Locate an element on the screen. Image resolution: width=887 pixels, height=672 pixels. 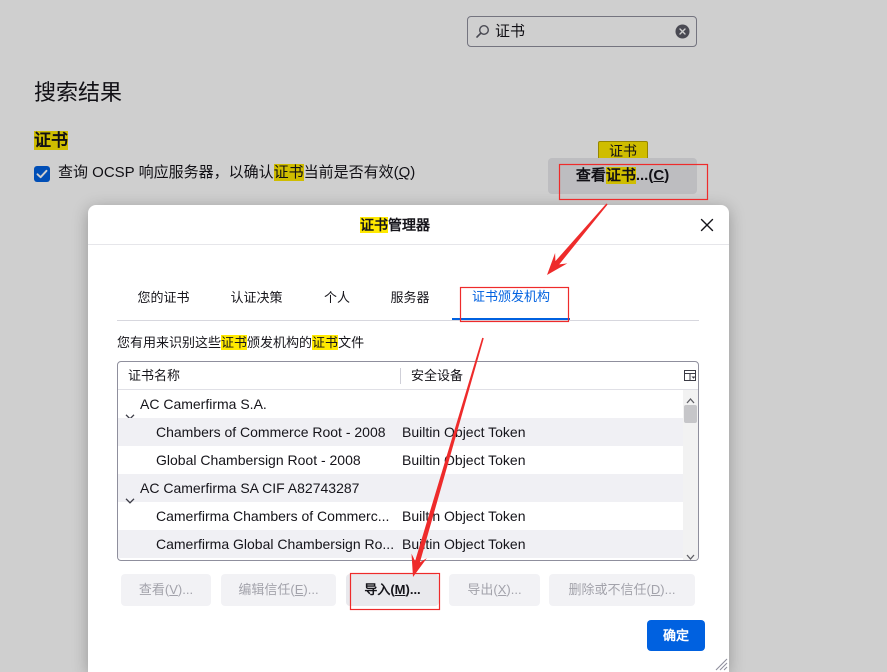
scroll-down-arrow-icon is located at coordinates (690, 554).